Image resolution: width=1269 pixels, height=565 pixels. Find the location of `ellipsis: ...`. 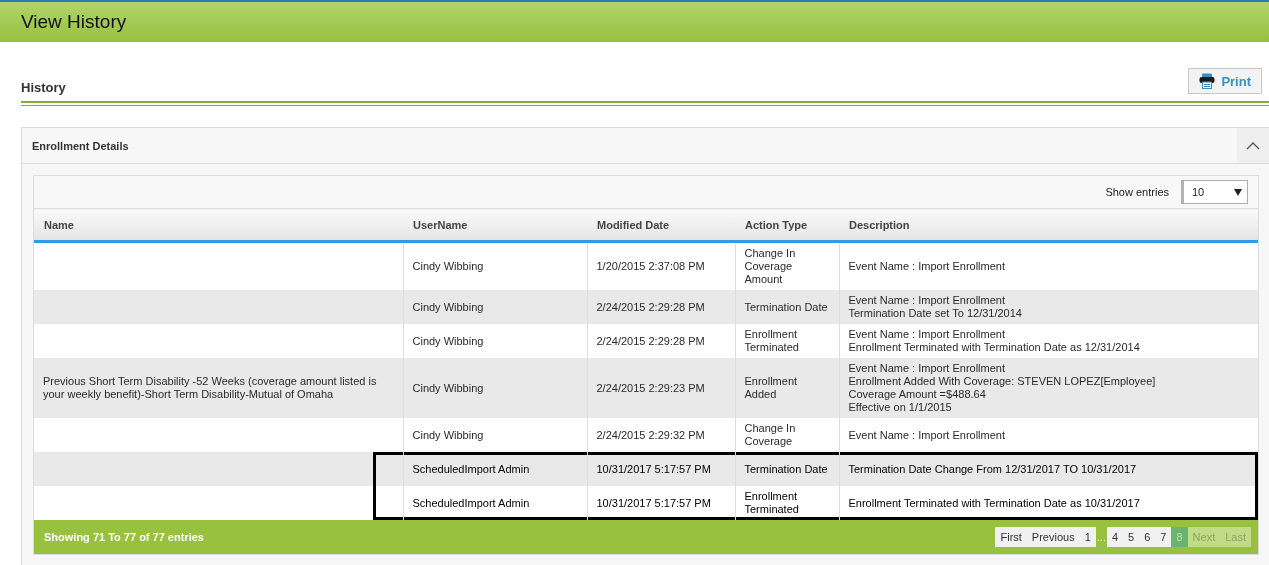

ellipsis: ... is located at coordinates (1101, 537).